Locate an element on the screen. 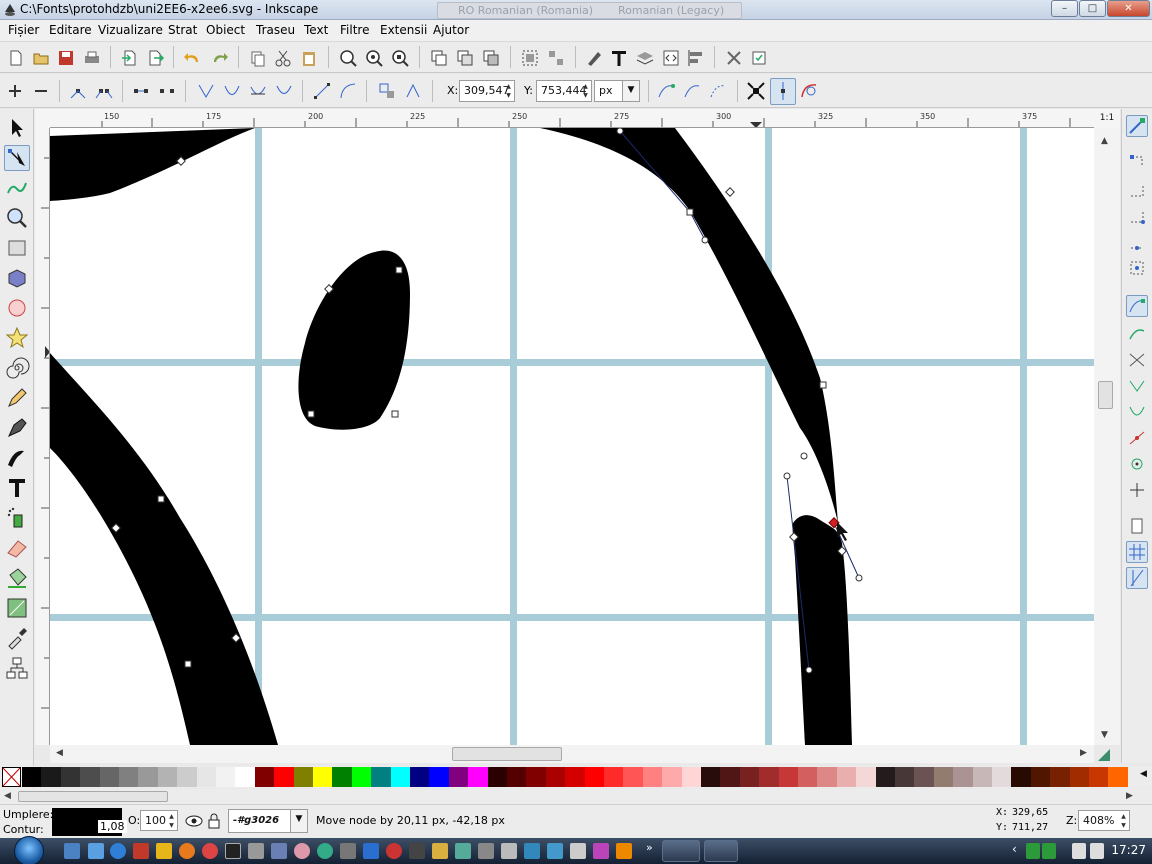  horizontal-scroll-thumb is located at coordinates (507, 754).